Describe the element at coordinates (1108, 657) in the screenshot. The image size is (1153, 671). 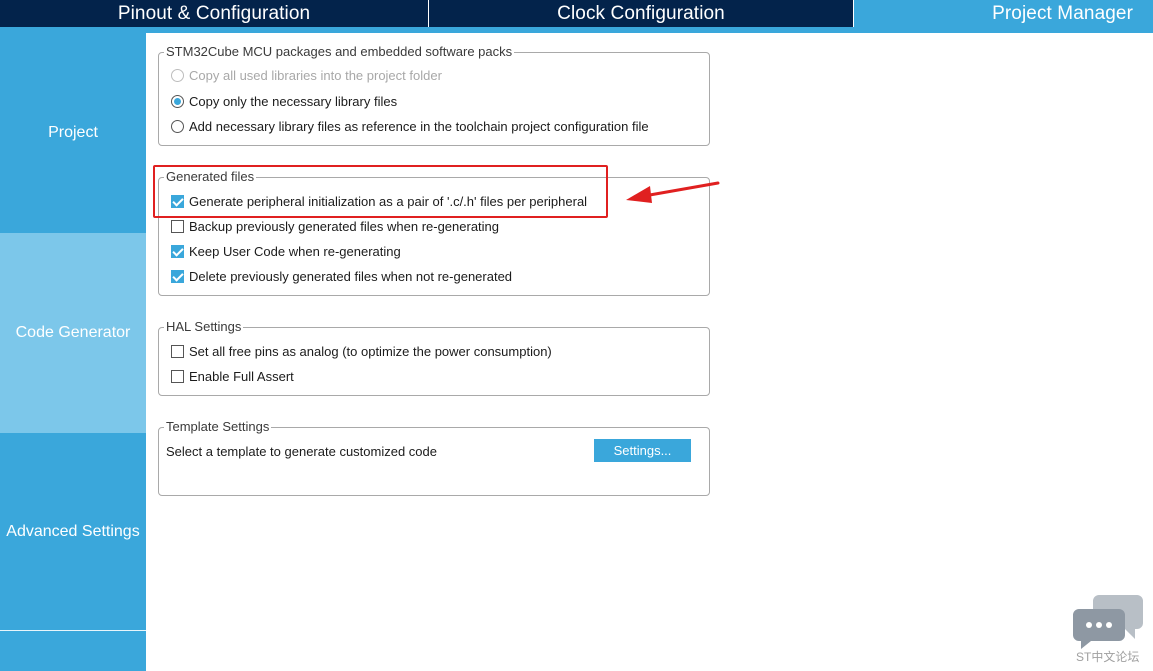
I see `watermark-text: ST中文论坛` at that location.